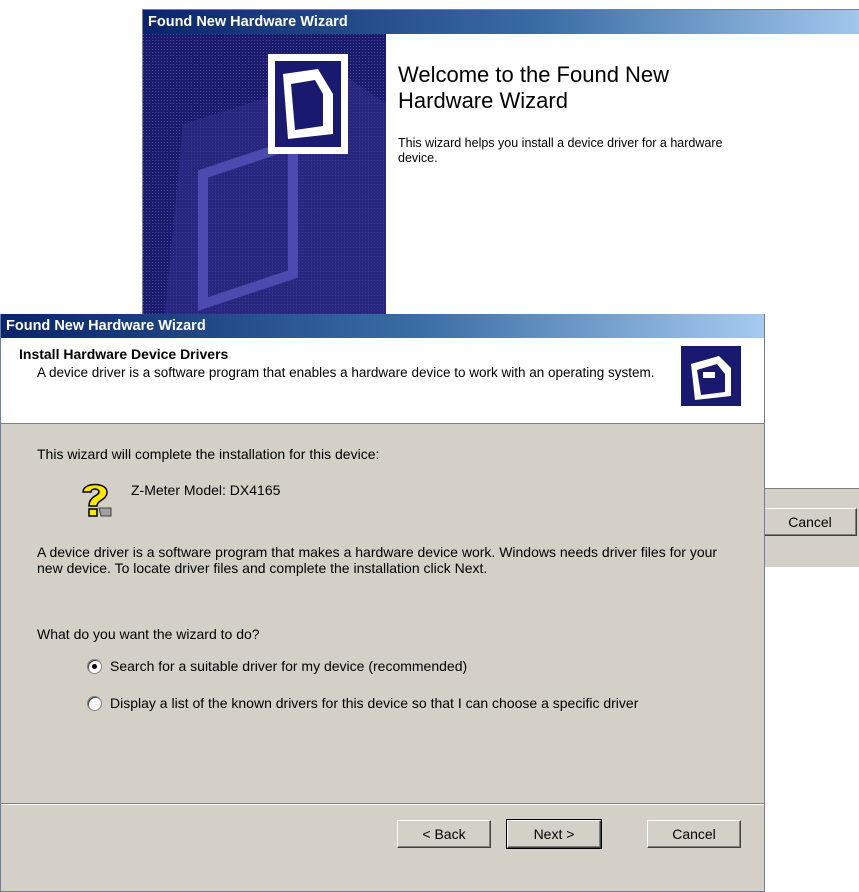 The height and width of the screenshot is (892, 859). What do you see at coordinates (382, 326) in the screenshot?
I see `install-title-bar: Found New Hardware Wizard` at bounding box center [382, 326].